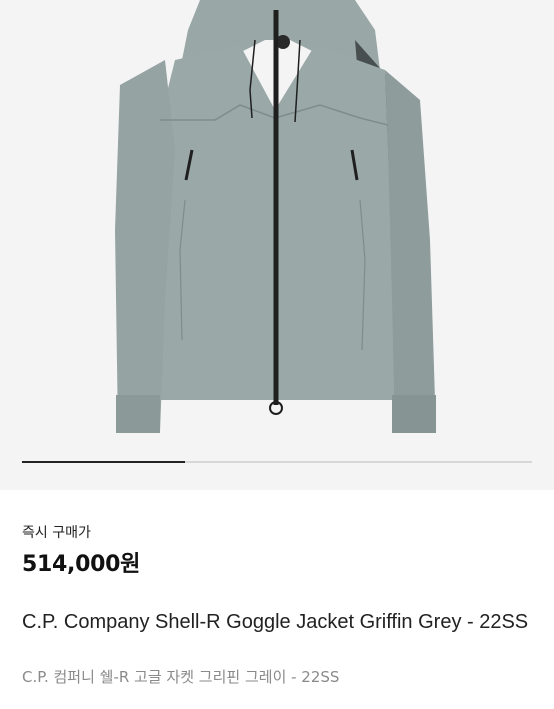 The image size is (554, 709). What do you see at coordinates (81, 564) in the screenshot?
I see `price-value: 514,000원` at bounding box center [81, 564].